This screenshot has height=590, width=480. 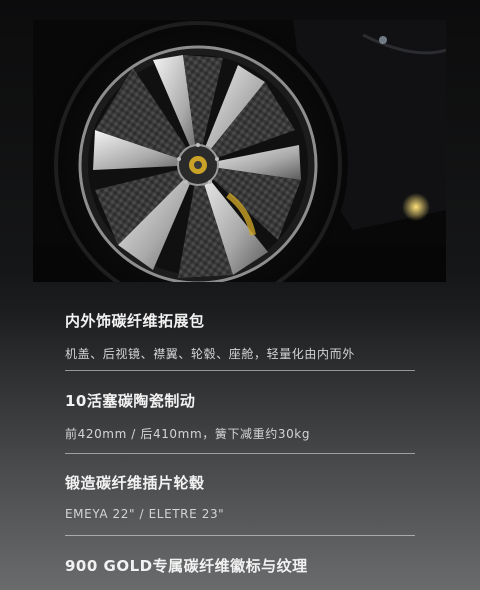 What do you see at coordinates (240, 336) in the screenshot?
I see `feature-item: 内外饰碳纤维拓展包 机盖、后视镜、襟翼、轮毂、座舱，轻量化由内而外` at bounding box center [240, 336].